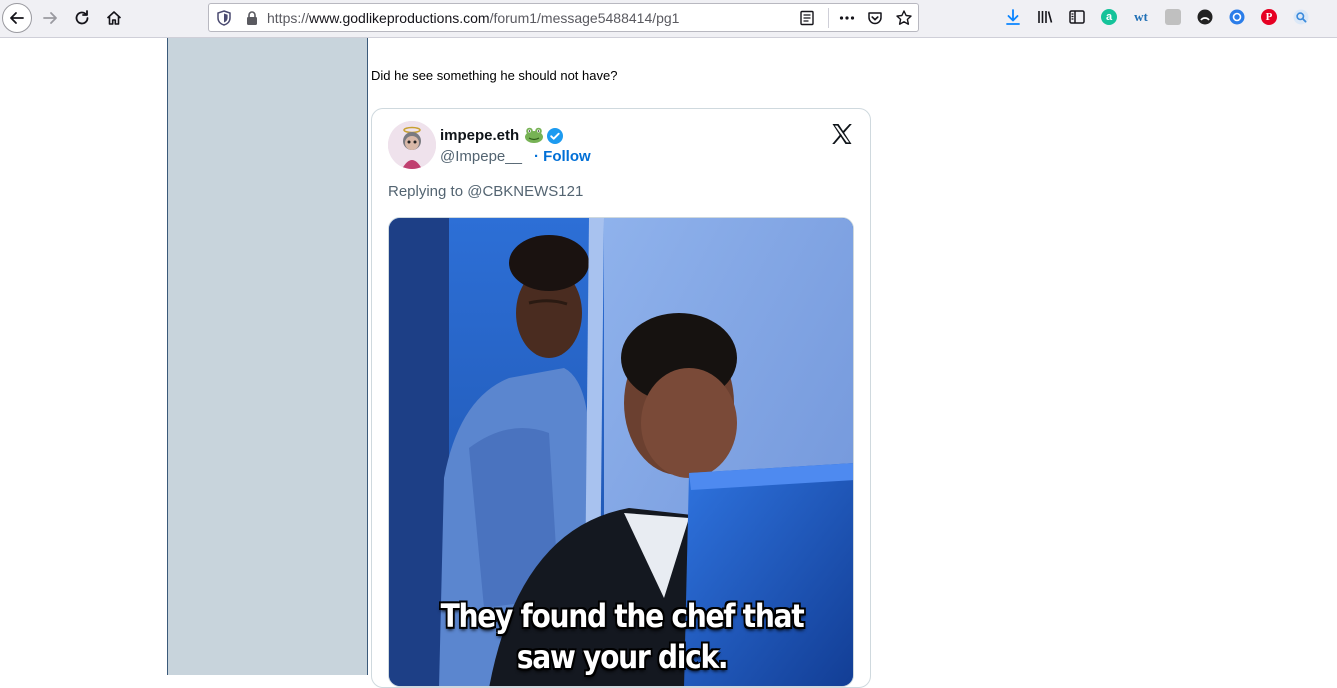 This screenshot has height=688, width=1337. What do you see at coordinates (399, 18) in the screenshot?
I see `url-host: www.godlikeproductions.com` at bounding box center [399, 18].